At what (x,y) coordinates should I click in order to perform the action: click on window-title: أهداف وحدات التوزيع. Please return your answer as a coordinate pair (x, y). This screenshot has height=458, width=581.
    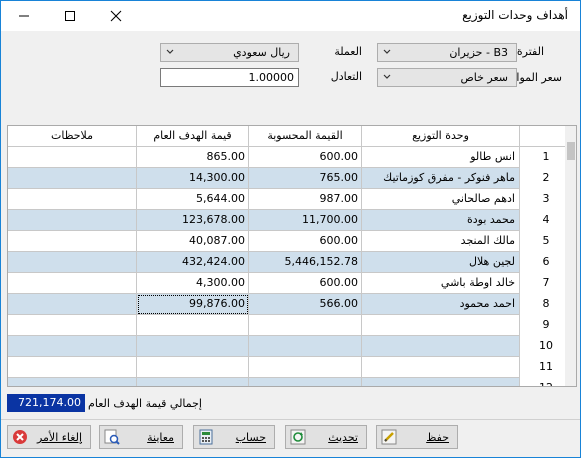
    Looking at the image, I should click on (515, 15).